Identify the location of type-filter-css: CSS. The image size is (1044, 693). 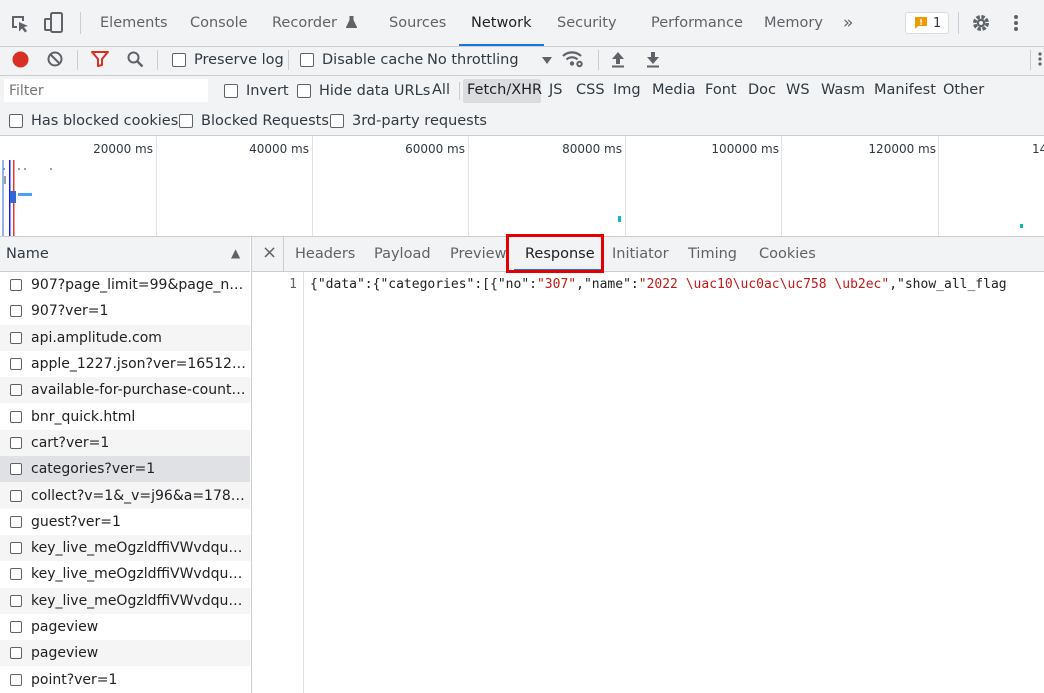
(590, 90).